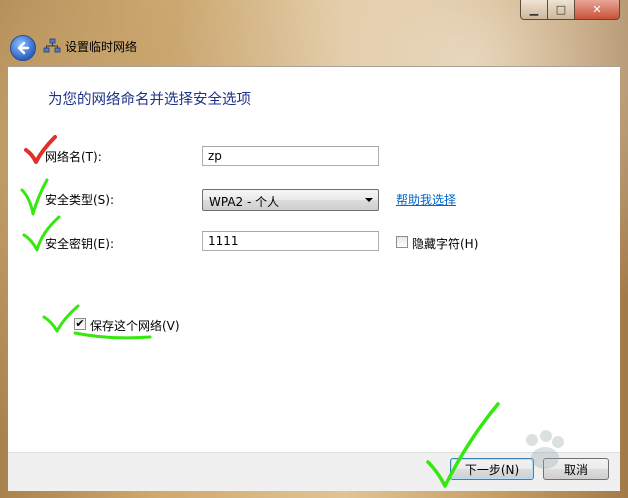 This screenshot has height=498, width=628. I want to click on back-arrow-icon, so click(23, 48).